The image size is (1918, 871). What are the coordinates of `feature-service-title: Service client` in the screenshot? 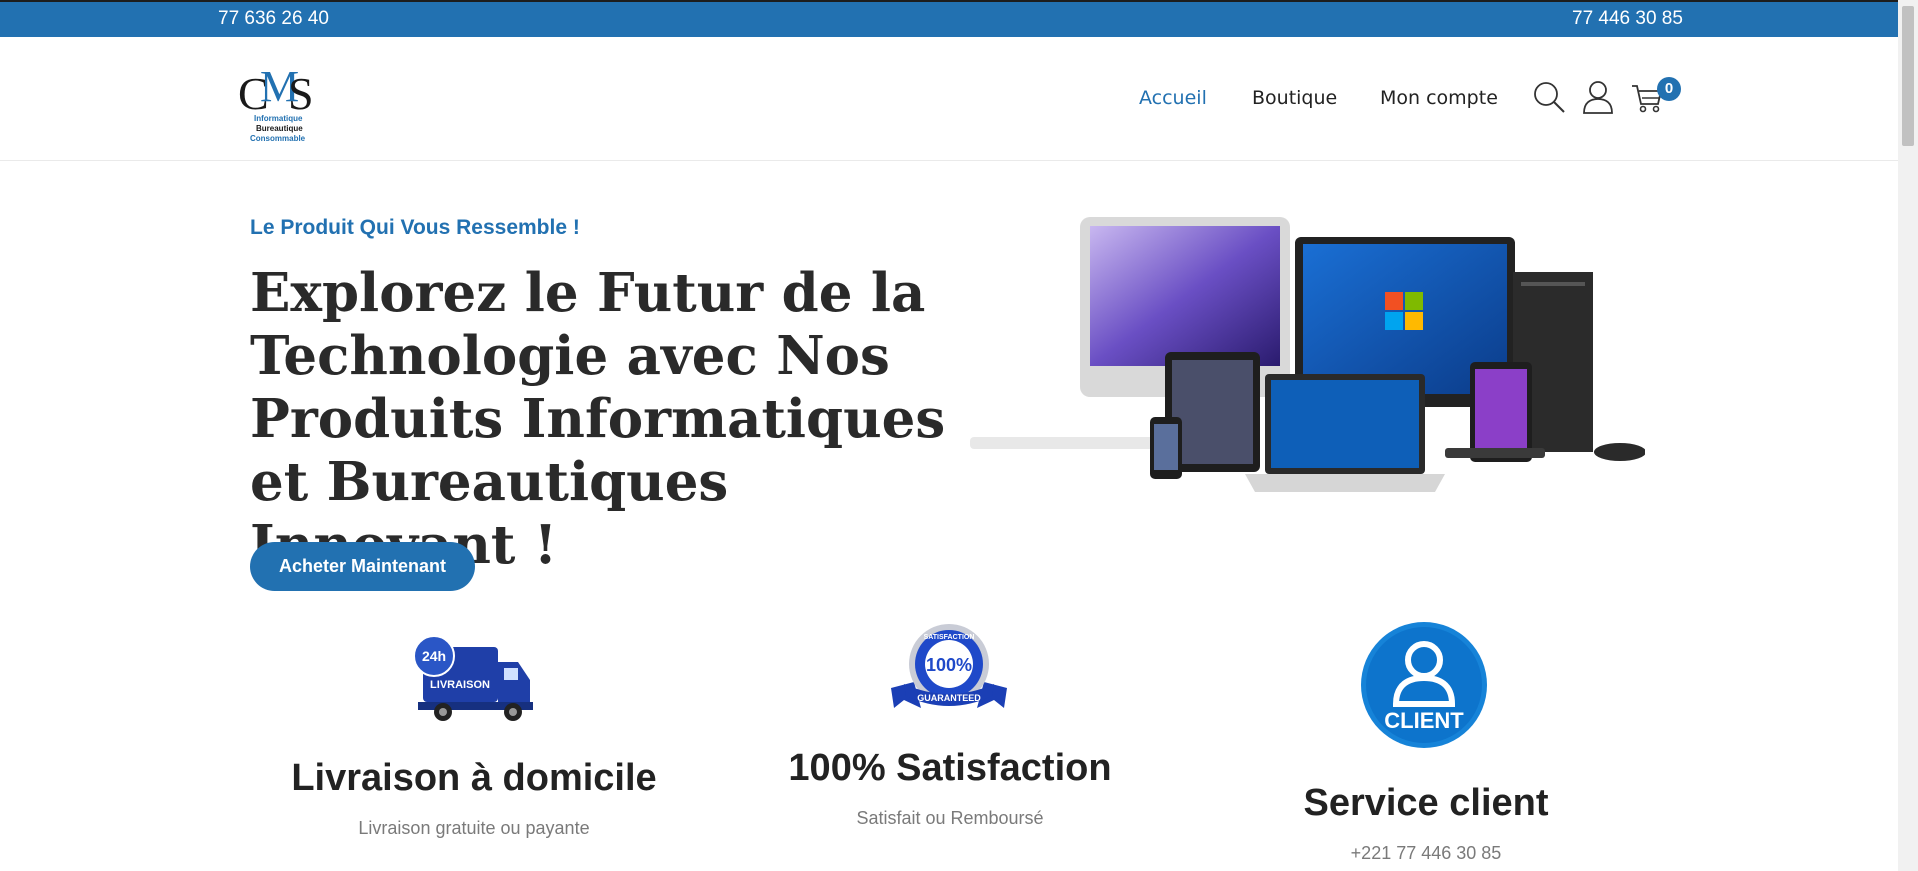 It's located at (1426, 803).